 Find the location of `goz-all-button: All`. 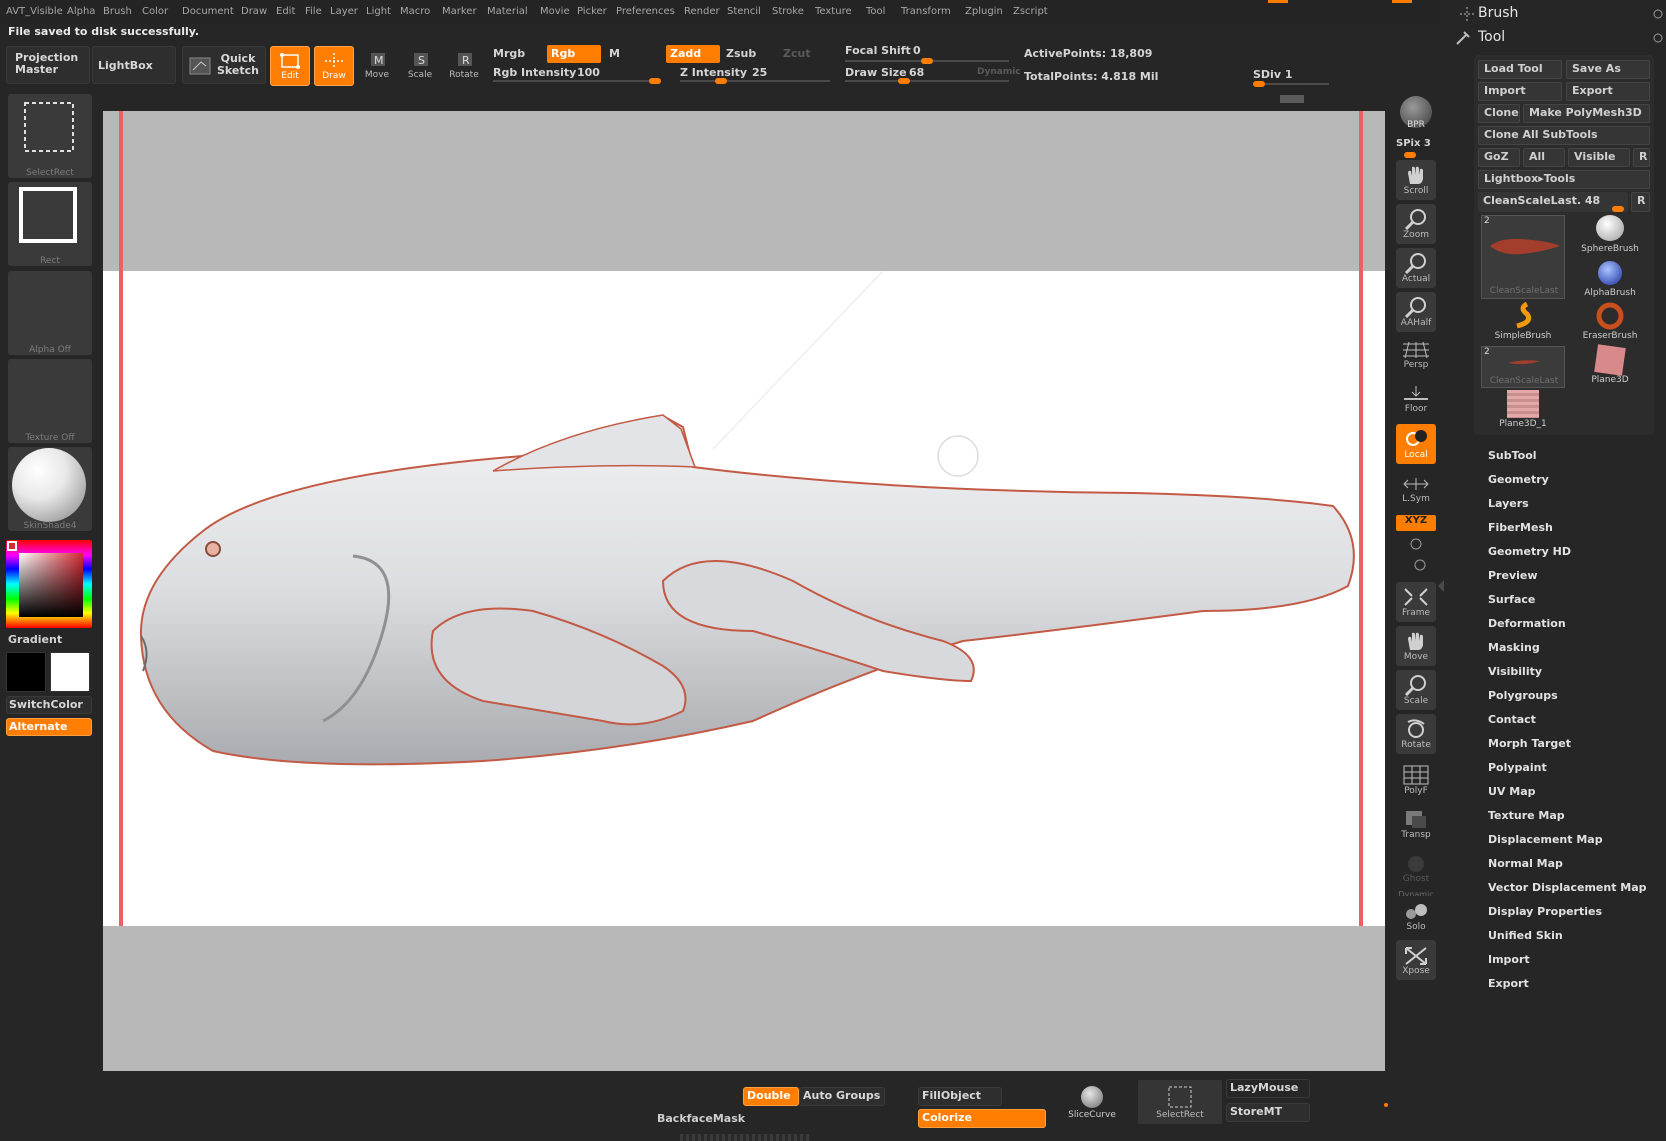

goz-all-button: All is located at coordinates (1544, 157).